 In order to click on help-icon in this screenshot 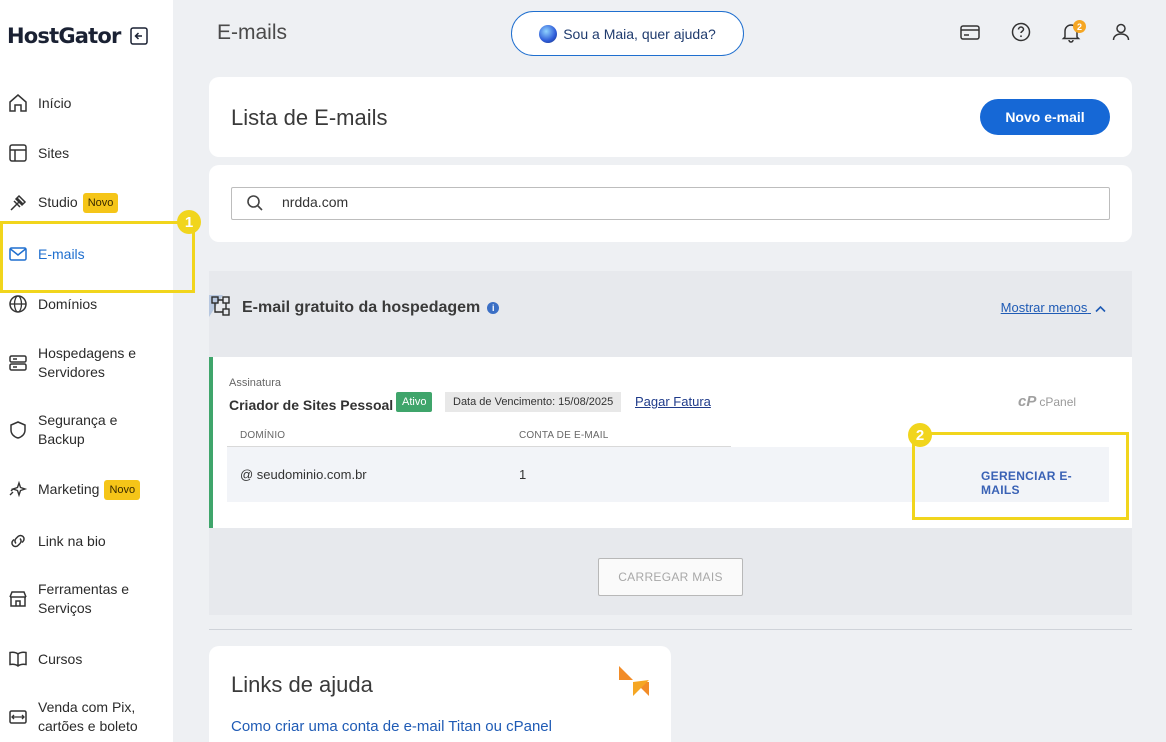, I will do `click(1021, 32)`.